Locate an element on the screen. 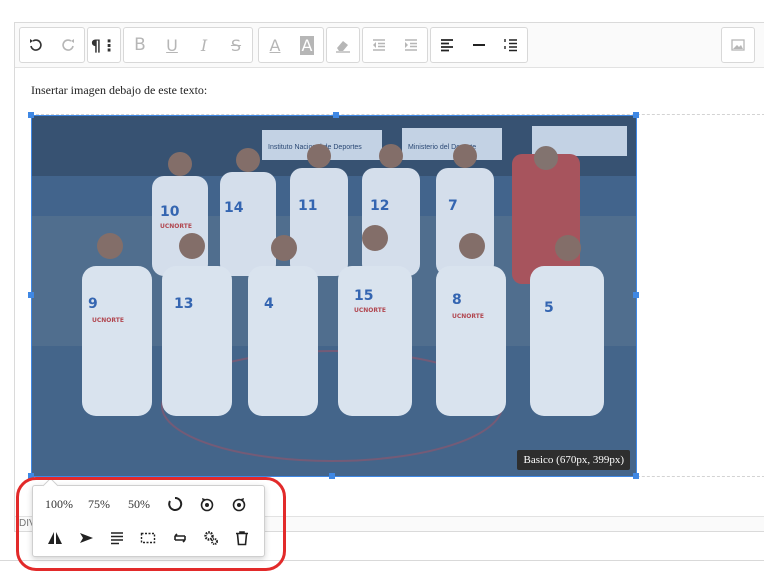  outdent-icon is located at coordinates (379, 45).